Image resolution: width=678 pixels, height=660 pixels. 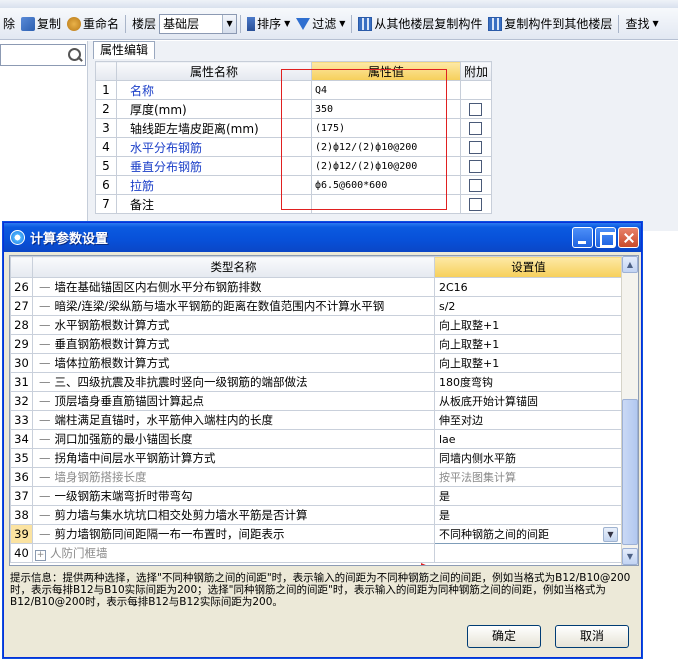 I want to click on row-number: 2, so click(x=106, y=109).